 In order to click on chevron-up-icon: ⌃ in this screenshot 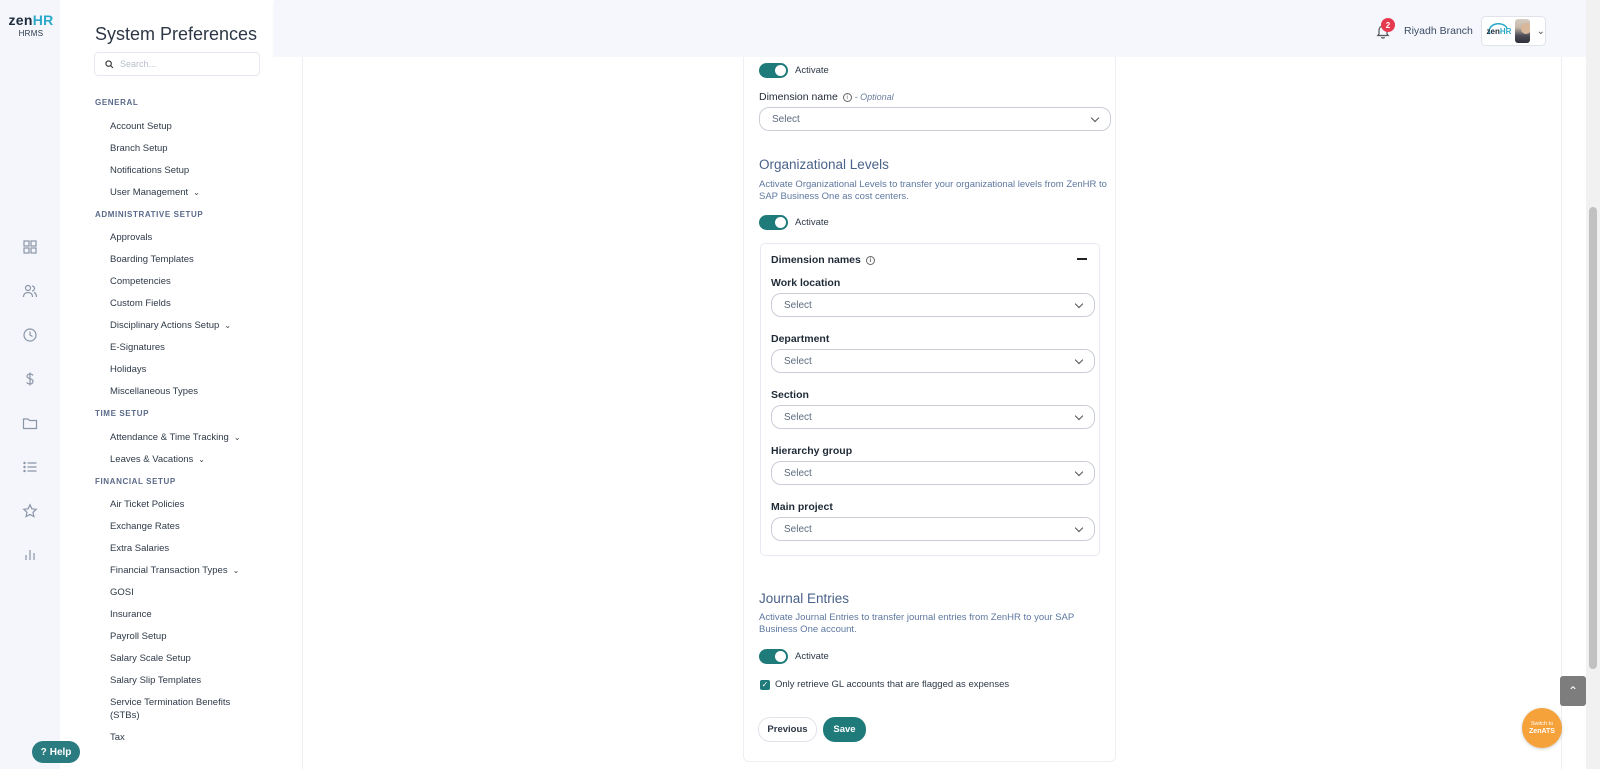, I will do `click(1573, 691)`.